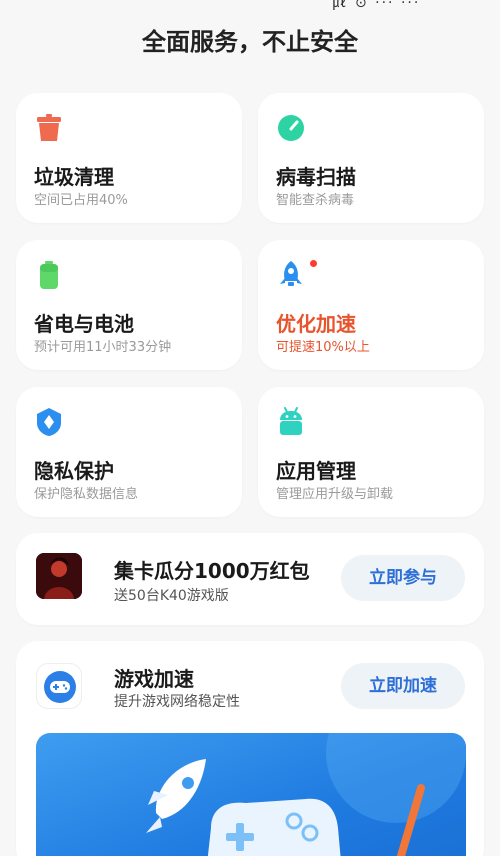 Image resolution: width=500 pixels, height=856 pixels. I want to click on game-boost-title: 游戏加速, so click(154, 679).